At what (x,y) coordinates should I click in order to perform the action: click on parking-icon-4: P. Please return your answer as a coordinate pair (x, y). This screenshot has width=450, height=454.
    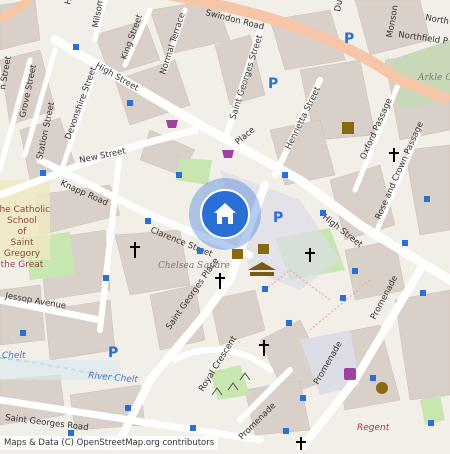
    Looking at the image, I should click on (113, 353).